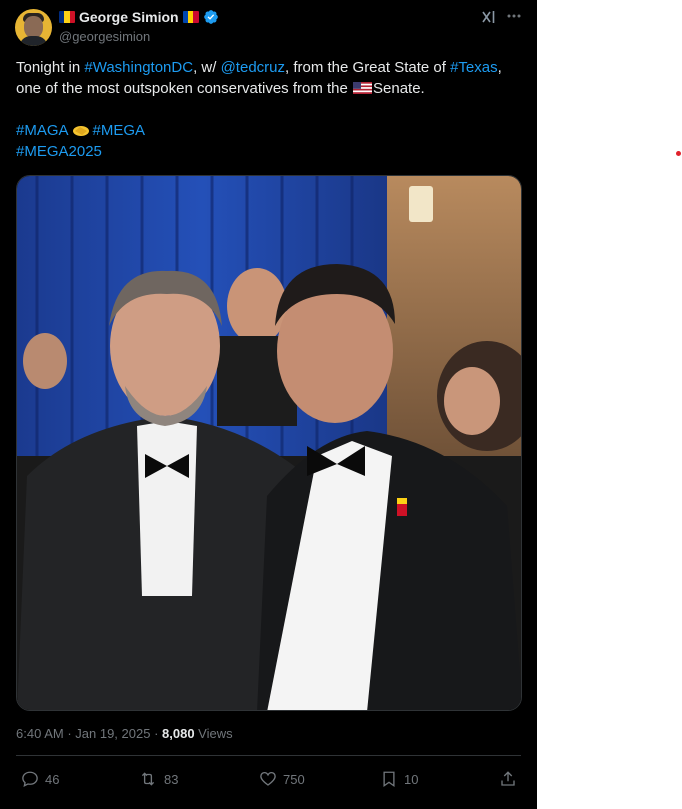 The height and width of the screenshot is (809, 682). Describe the element at coordinates (158, 779) in the screenshot. I see `repost-button: 83` at that location.